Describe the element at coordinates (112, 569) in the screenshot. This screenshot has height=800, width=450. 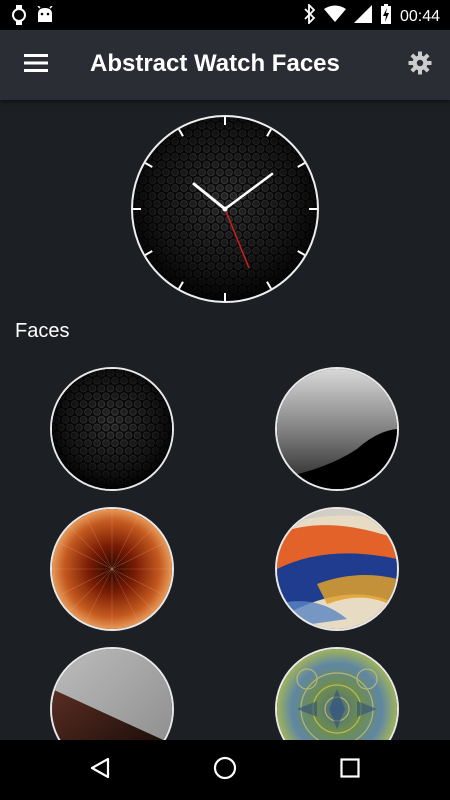
I see `face-thumbnail-radial-copper` at that location.